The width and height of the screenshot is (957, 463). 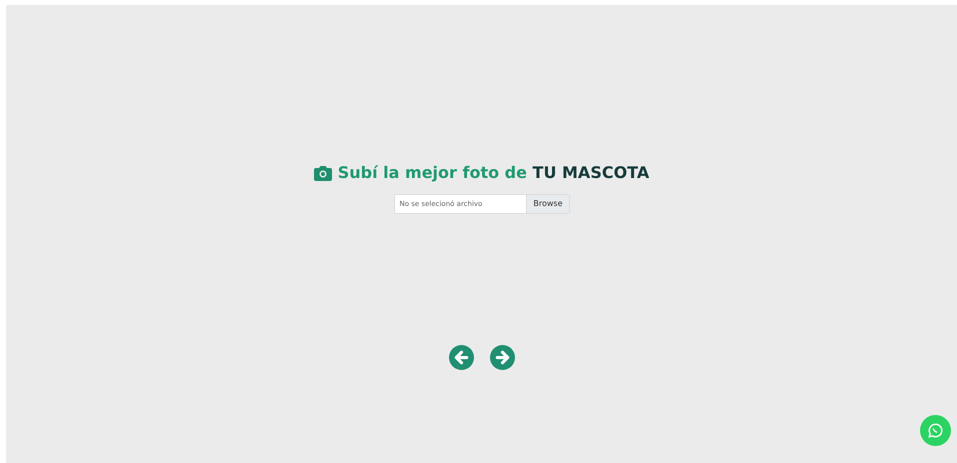 I want to click on camera-icon, so click(x=323, y=173).